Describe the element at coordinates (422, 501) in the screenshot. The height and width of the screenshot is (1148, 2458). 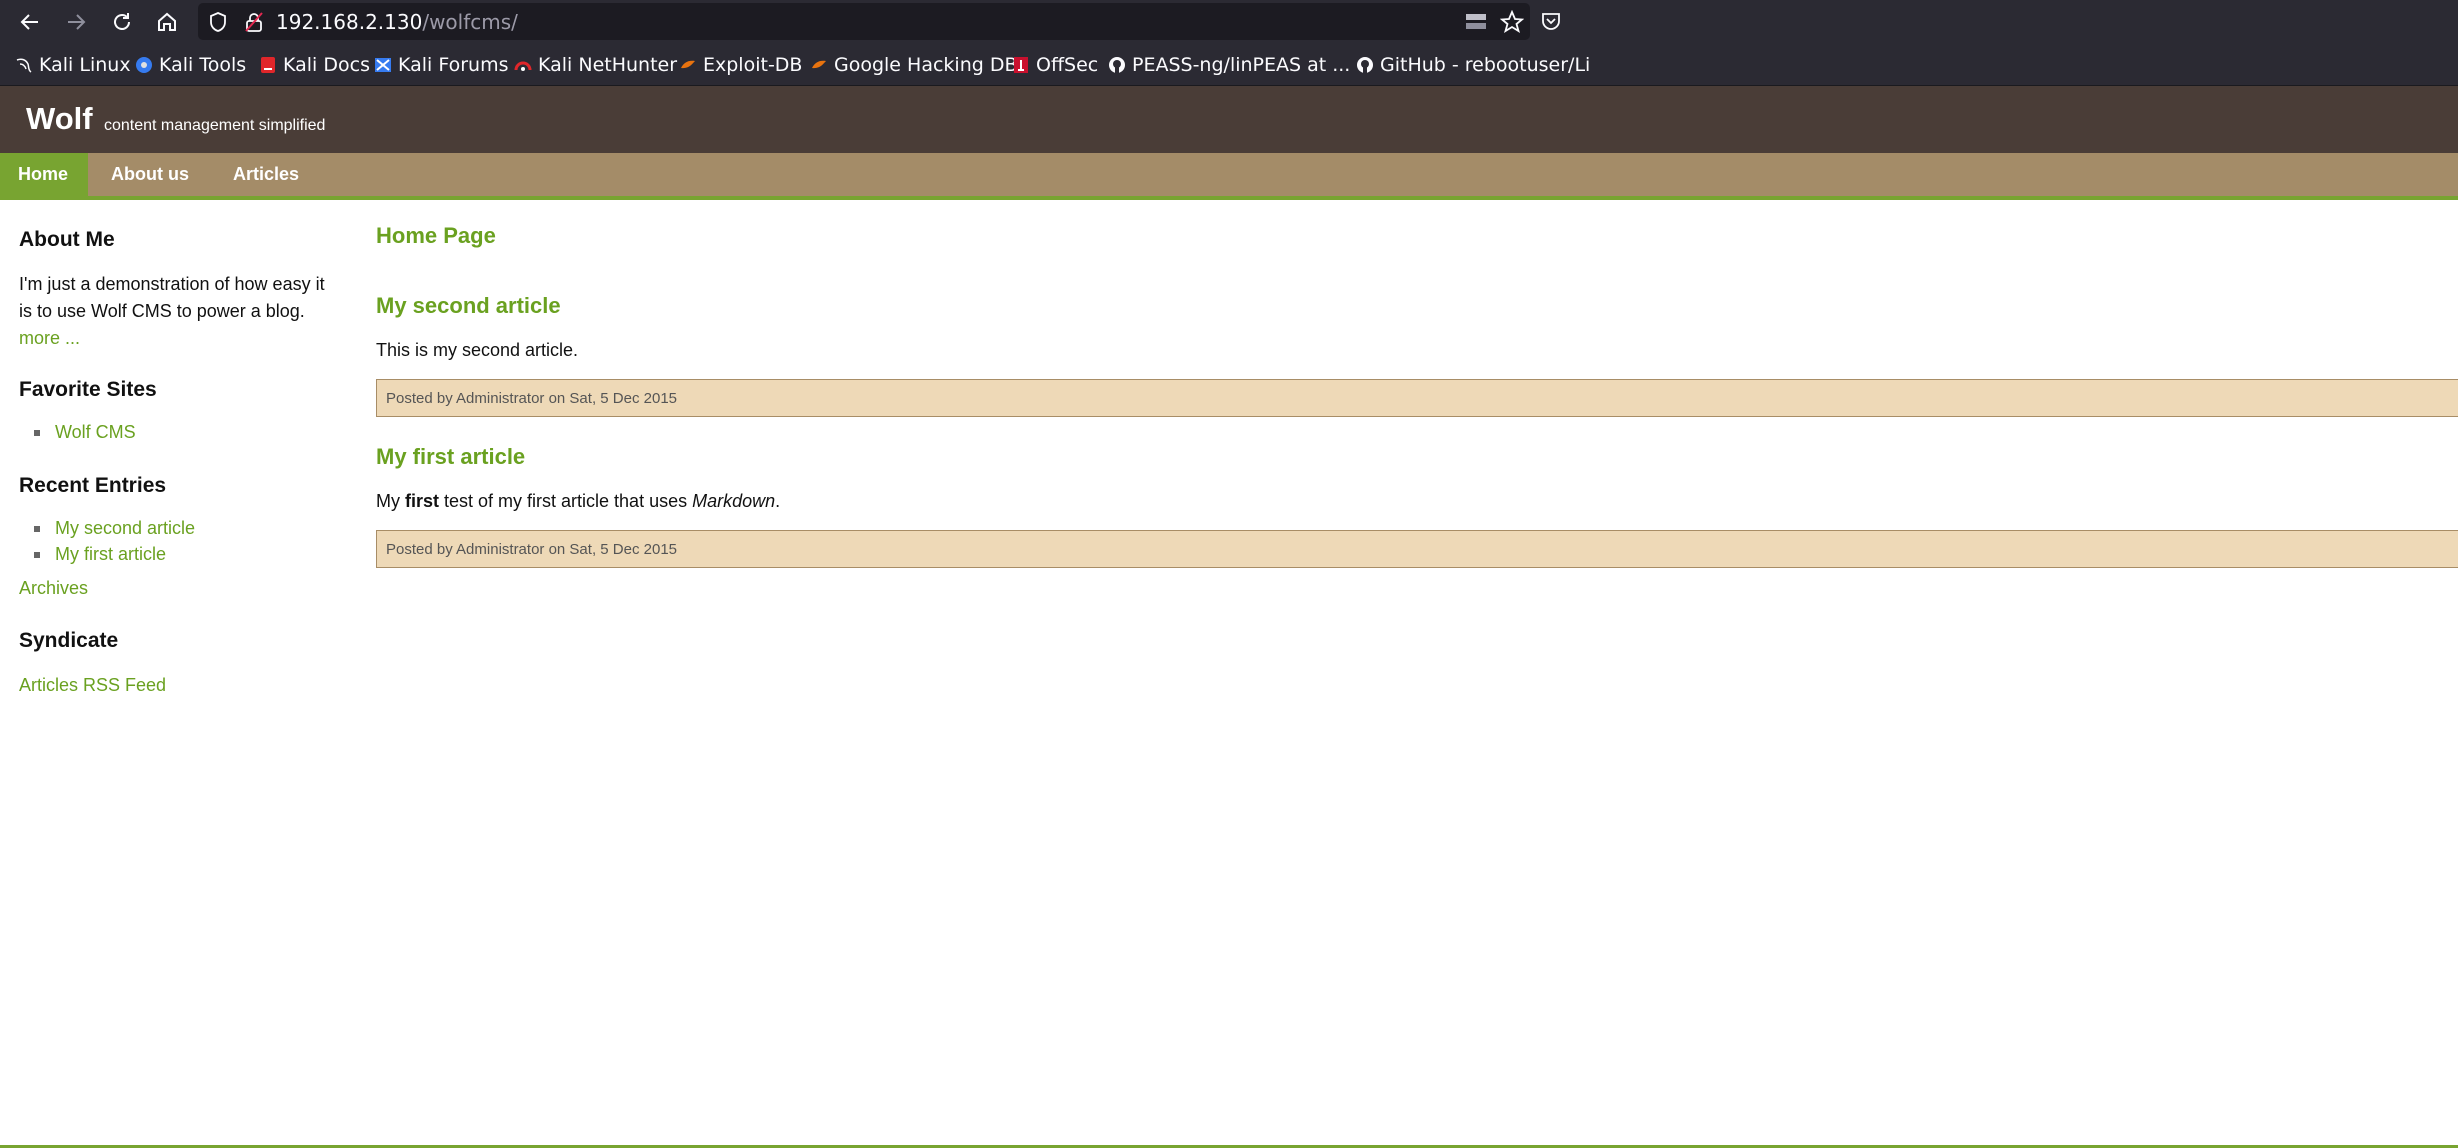
I see `article-body-bold: first` at that location.